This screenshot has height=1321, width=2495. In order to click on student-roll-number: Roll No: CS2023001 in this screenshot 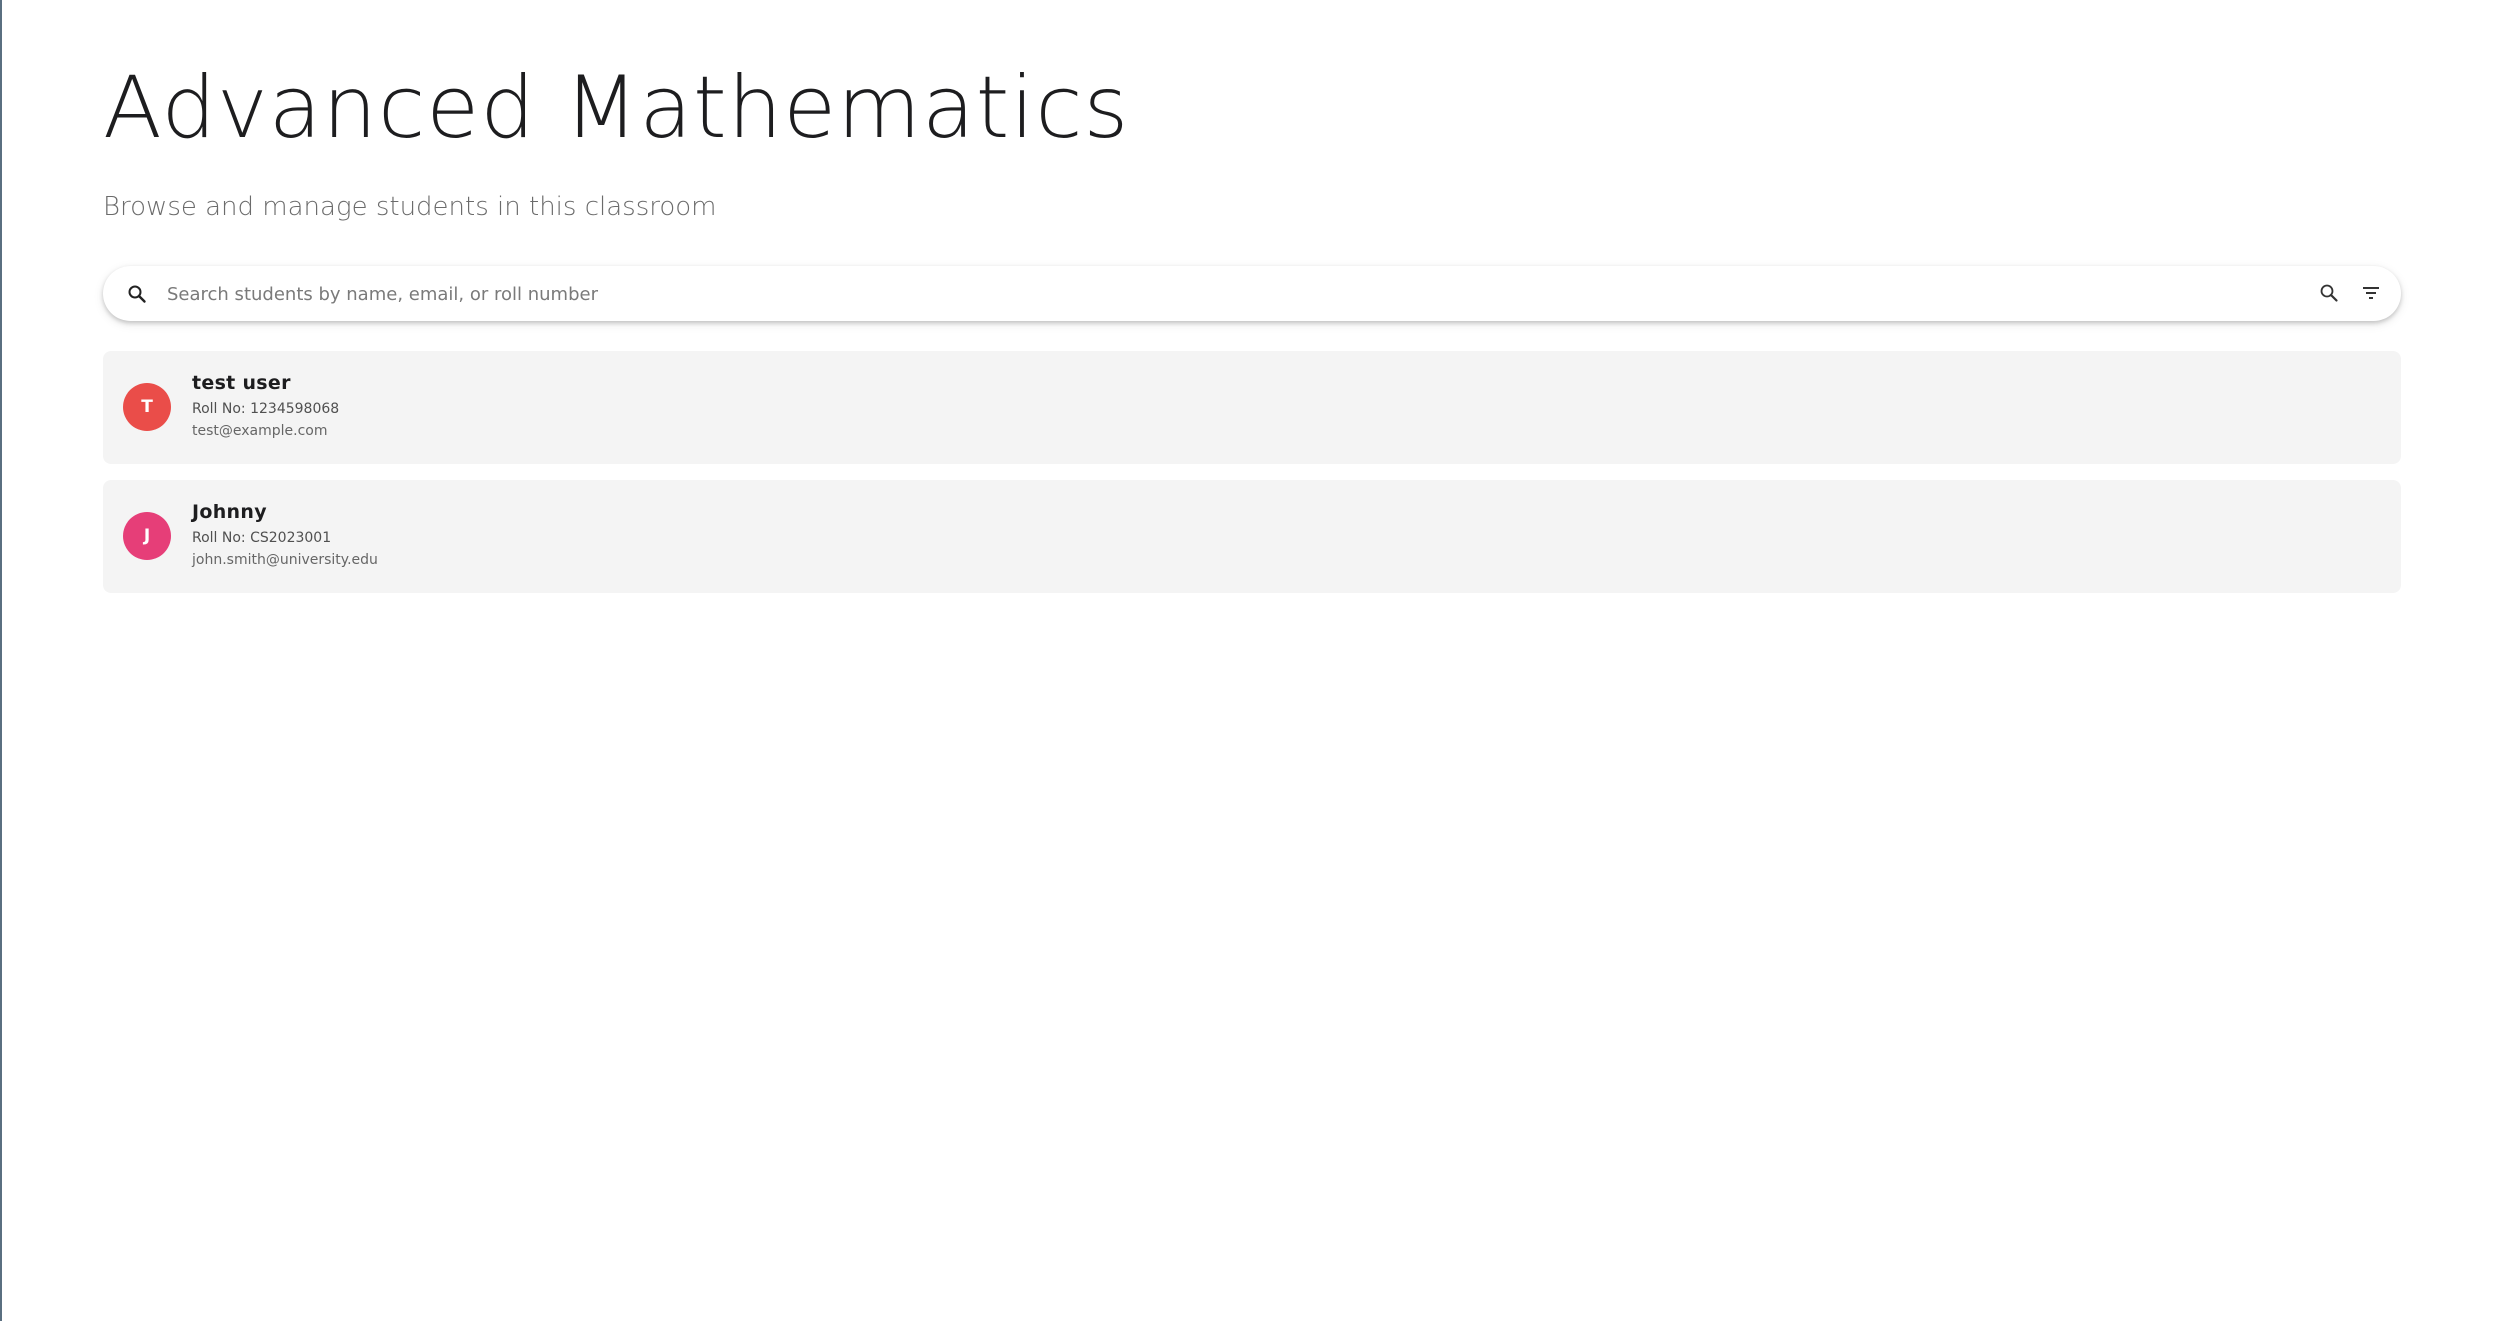, I will do `click(262, 538)`.